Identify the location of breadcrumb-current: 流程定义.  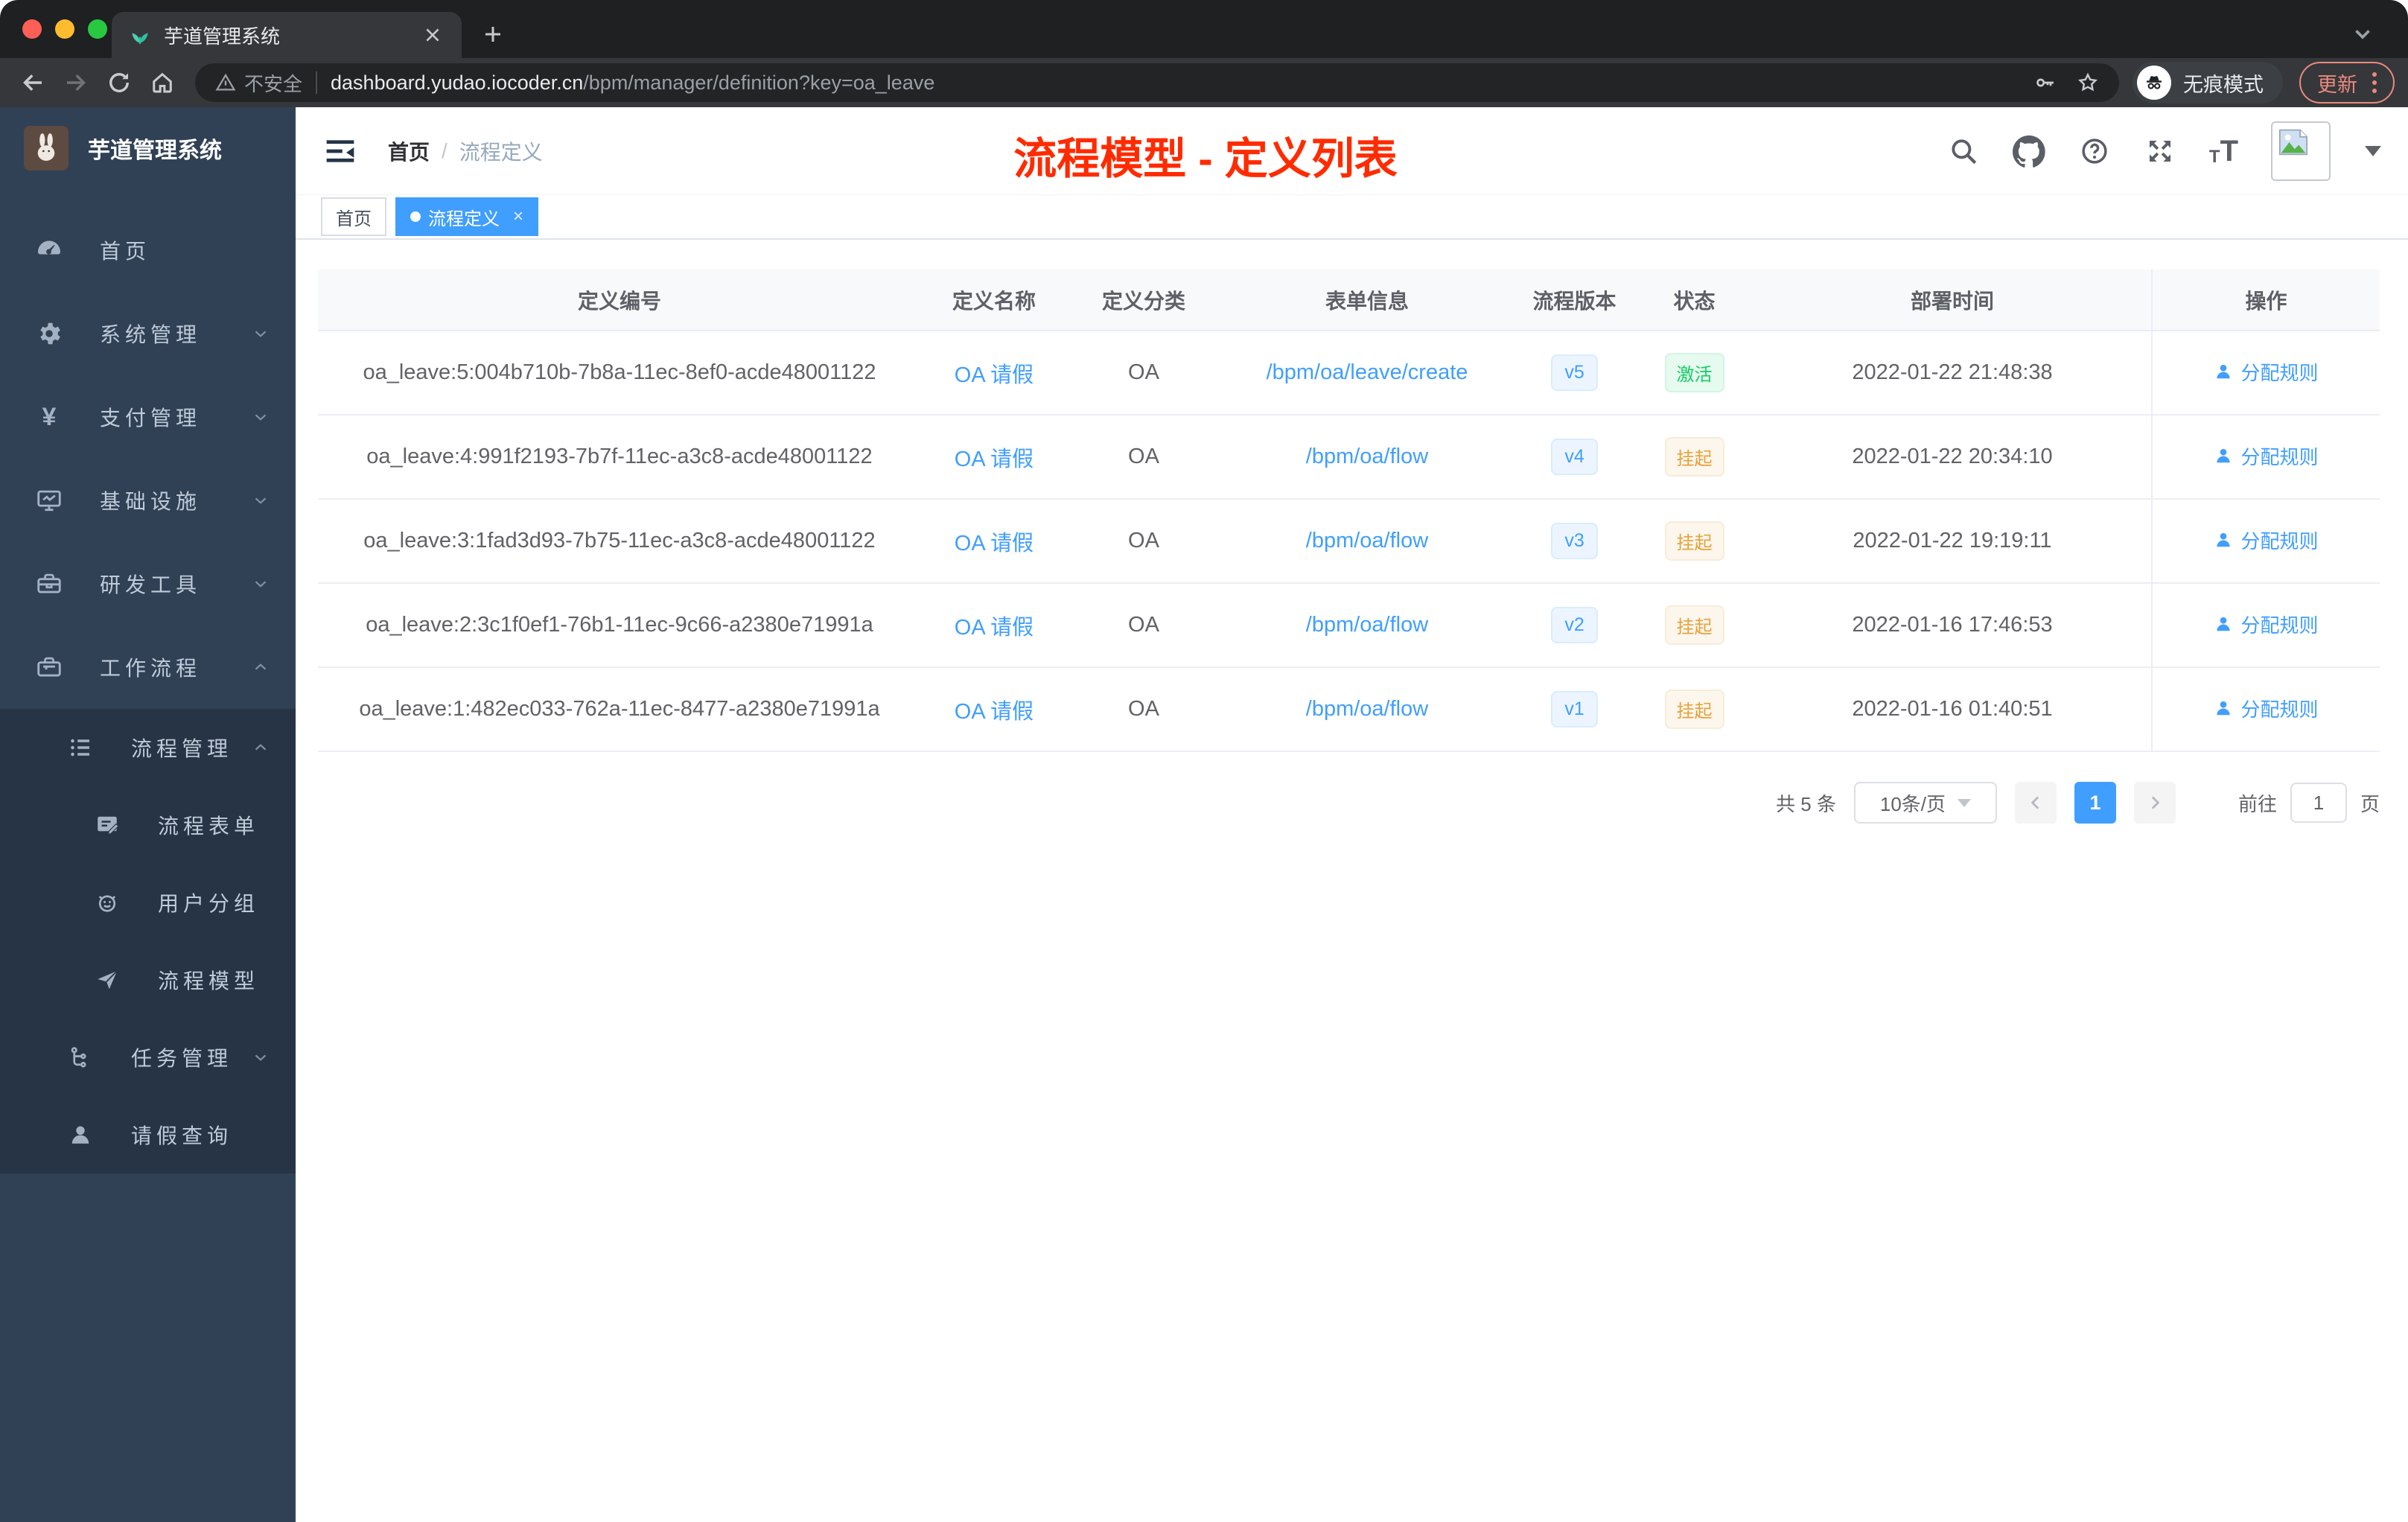
(501, 152).